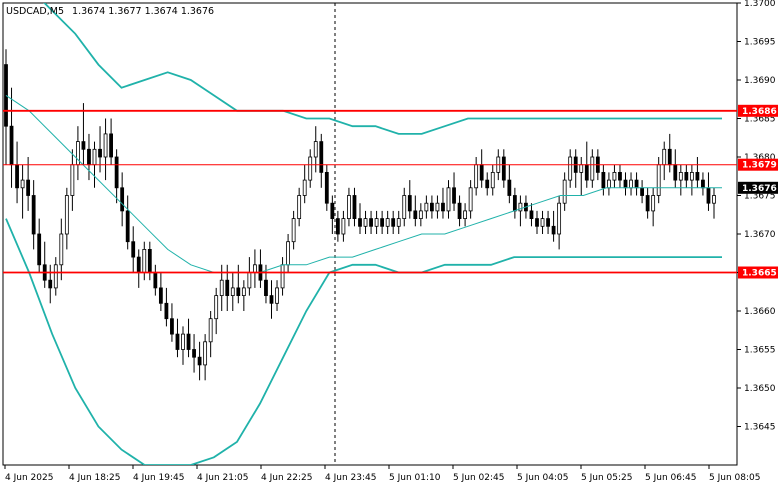  What do you see at coordinates (734, 478) in the screenshot?
I see `x-tick-label: 5 Jun 08:05` at bounding box center [734, 478].